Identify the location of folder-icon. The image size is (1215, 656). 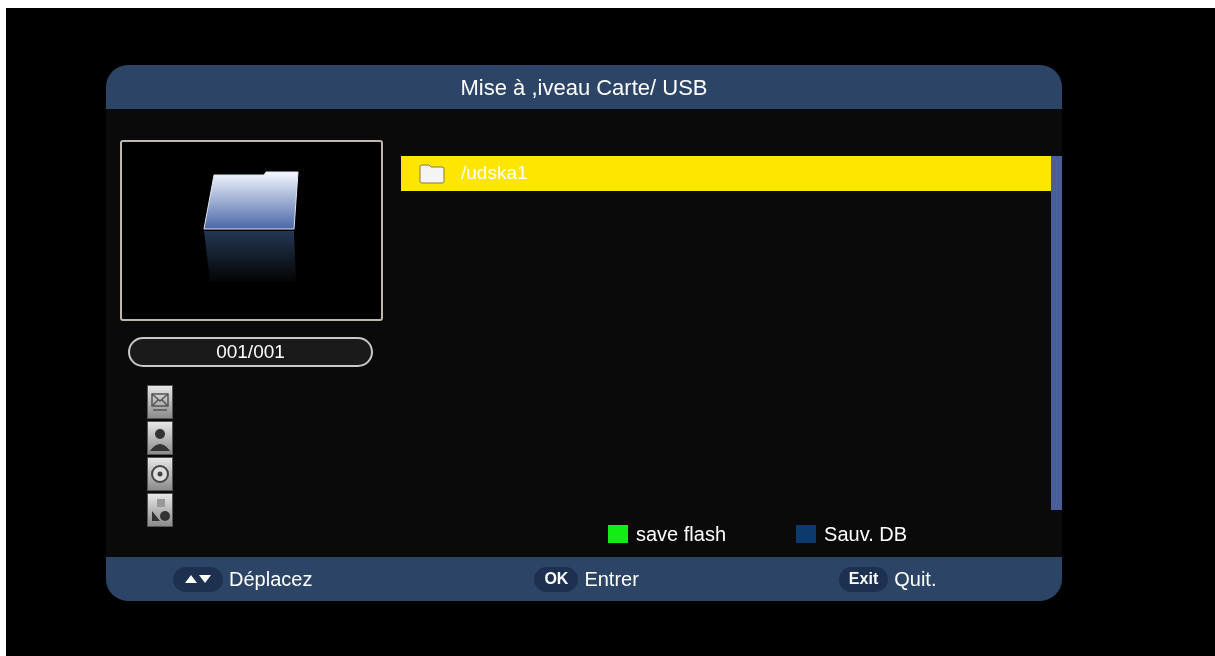
(432, 173).